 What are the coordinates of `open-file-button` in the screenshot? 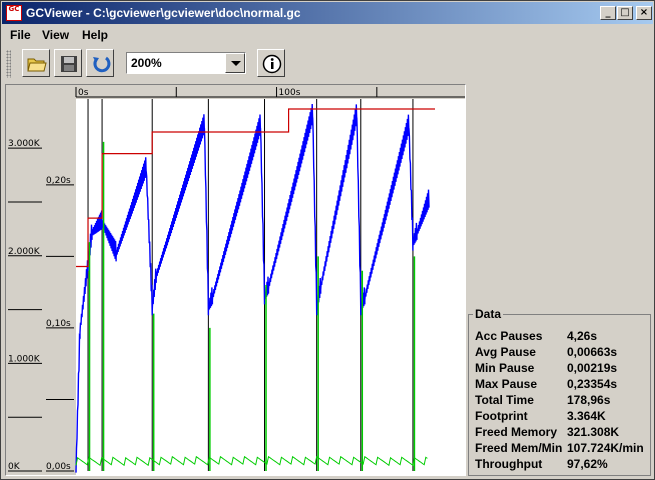 It's located at (36, 63).